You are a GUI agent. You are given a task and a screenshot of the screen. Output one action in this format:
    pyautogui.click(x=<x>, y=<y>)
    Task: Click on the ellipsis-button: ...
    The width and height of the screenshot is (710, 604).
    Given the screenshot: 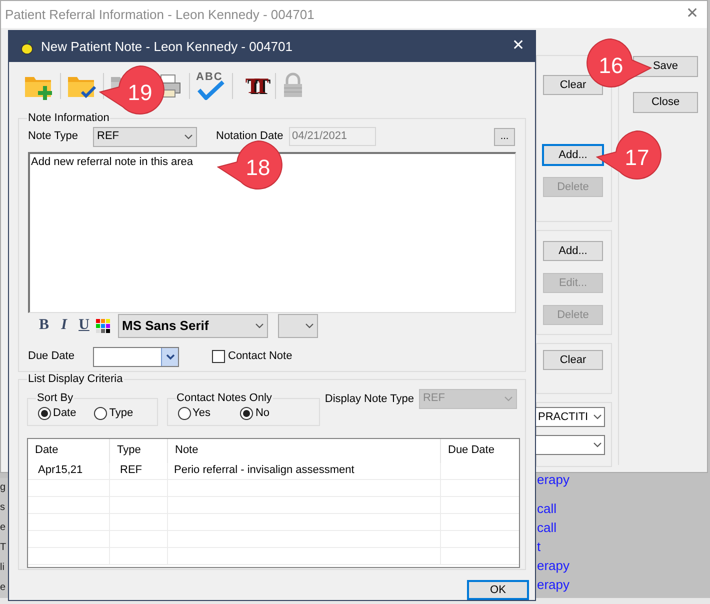 What is the action you would take?
    pyautogui.click(x=504, y=137)
    